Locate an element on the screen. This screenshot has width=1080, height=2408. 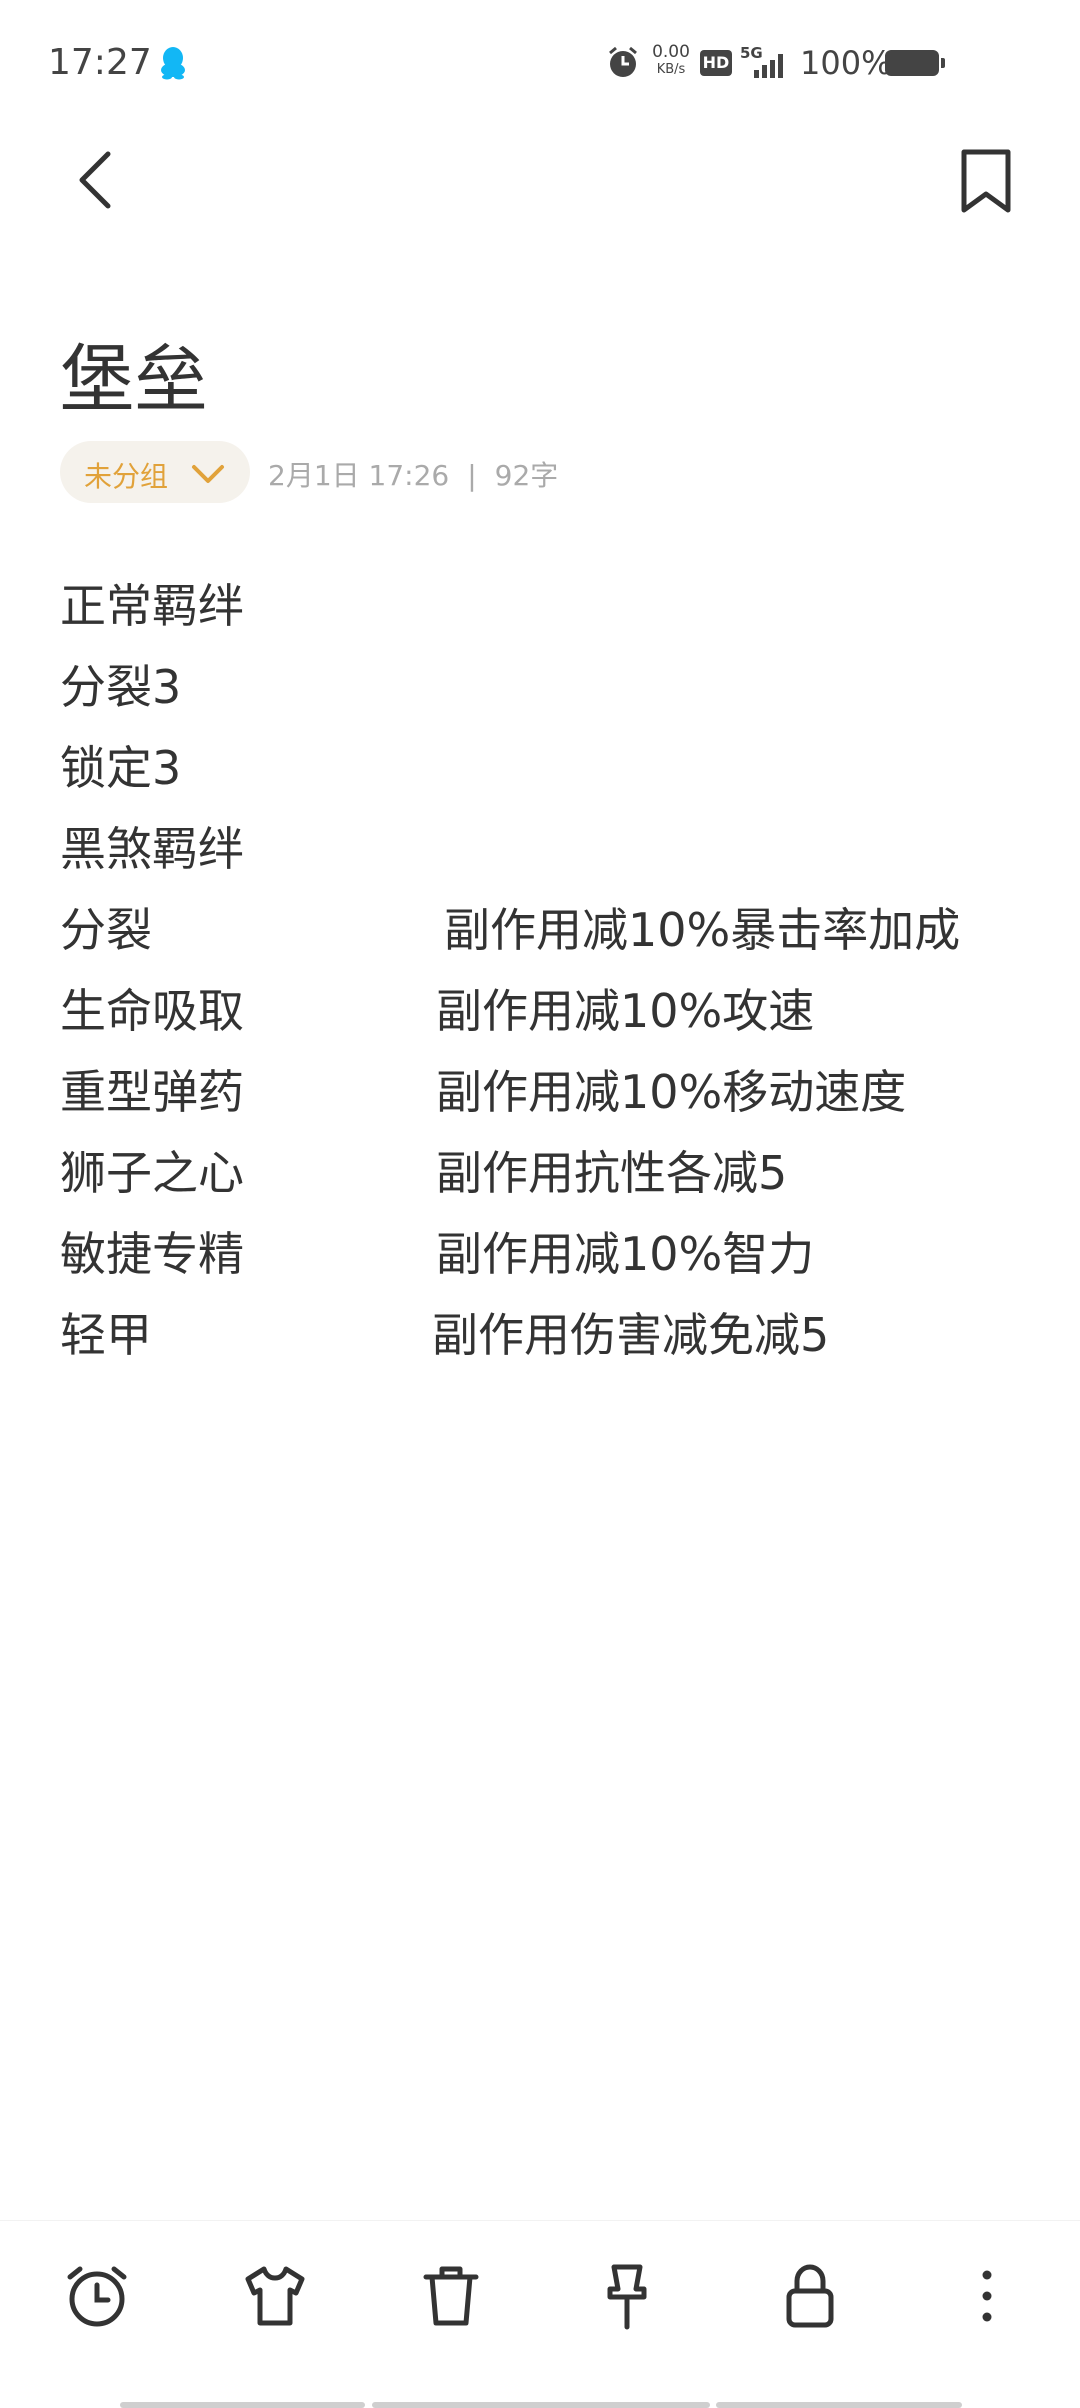
shirt-icon is located at coordinates (275, 2296).